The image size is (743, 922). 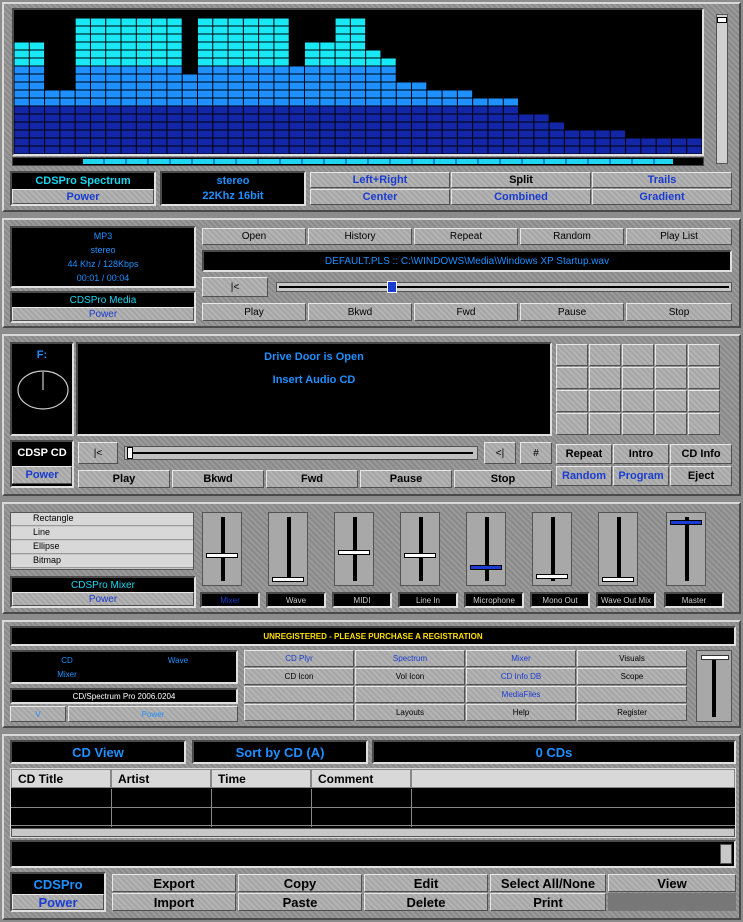 I want to click on media-fwd-button: Fwd, so click(x=466, y=312).